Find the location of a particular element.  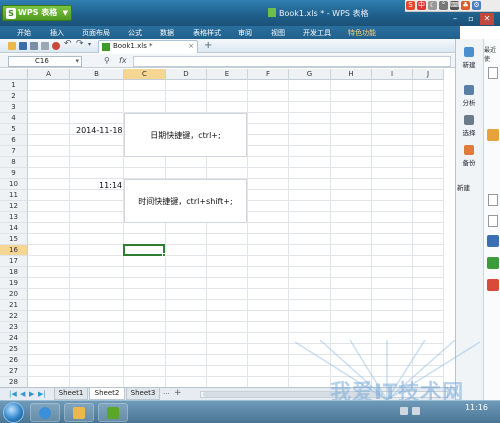

undo-icon: ↶ is located at coordinates (68, 44).